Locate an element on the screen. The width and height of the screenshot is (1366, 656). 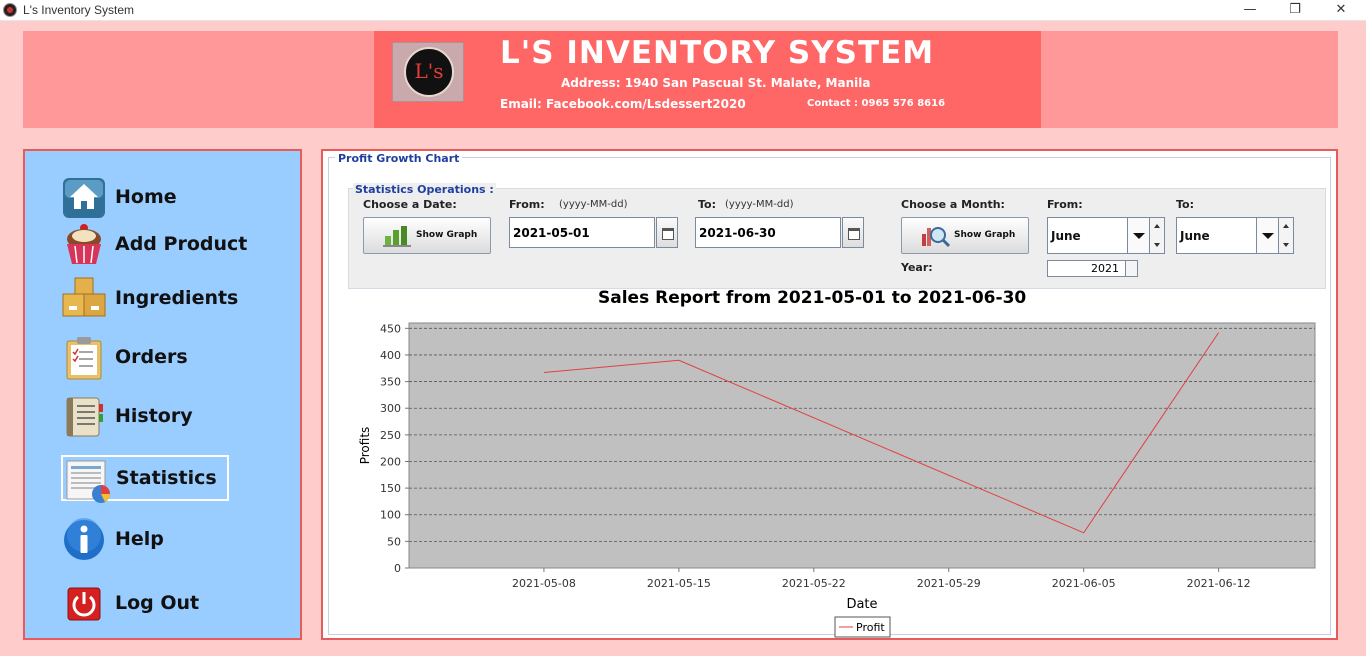
sidebar-item-home: Home is located at coordinates (176, 198).